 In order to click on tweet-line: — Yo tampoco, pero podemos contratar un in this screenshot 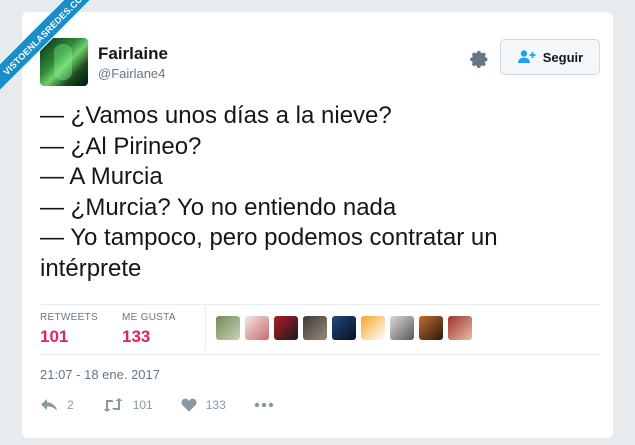, I will do `click(269, 237)`.